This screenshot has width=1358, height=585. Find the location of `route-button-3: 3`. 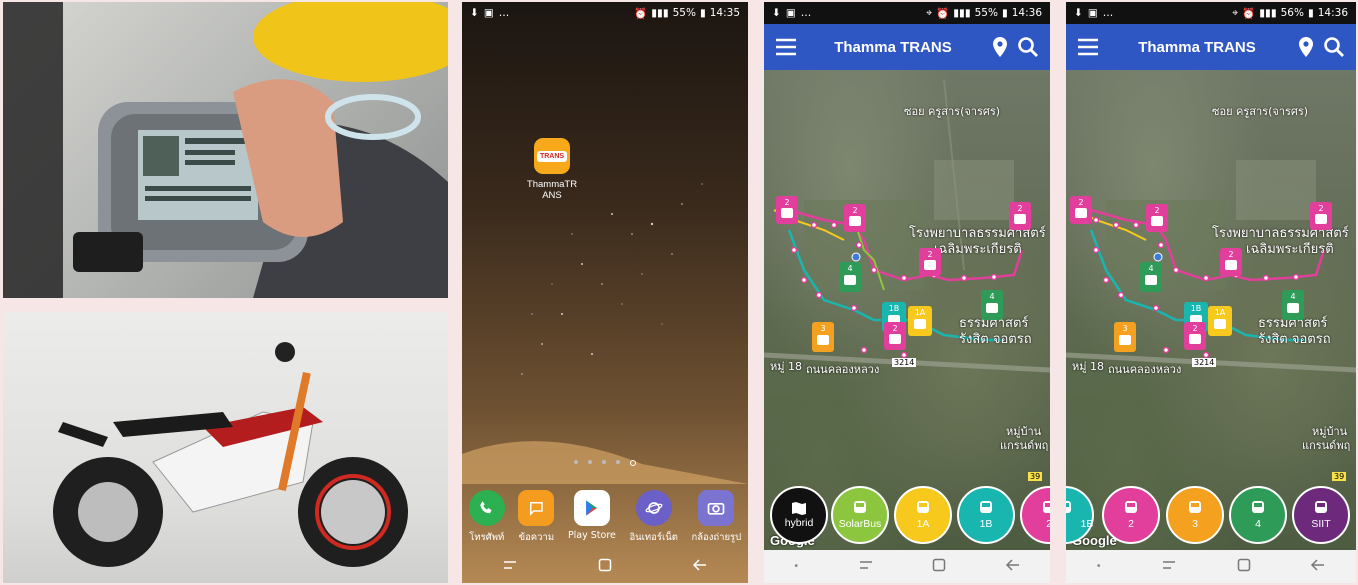

route-button-3: 3 is located at coordinates (1195, 515).